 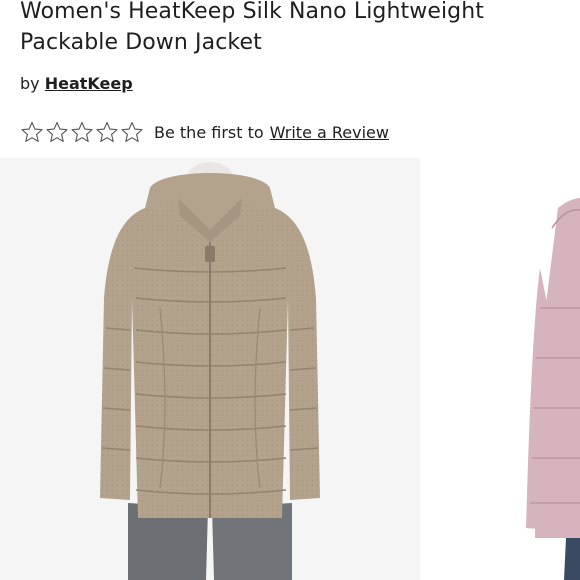 I want to click on review-prompt: Be the first to, so click(x=209, y=132).